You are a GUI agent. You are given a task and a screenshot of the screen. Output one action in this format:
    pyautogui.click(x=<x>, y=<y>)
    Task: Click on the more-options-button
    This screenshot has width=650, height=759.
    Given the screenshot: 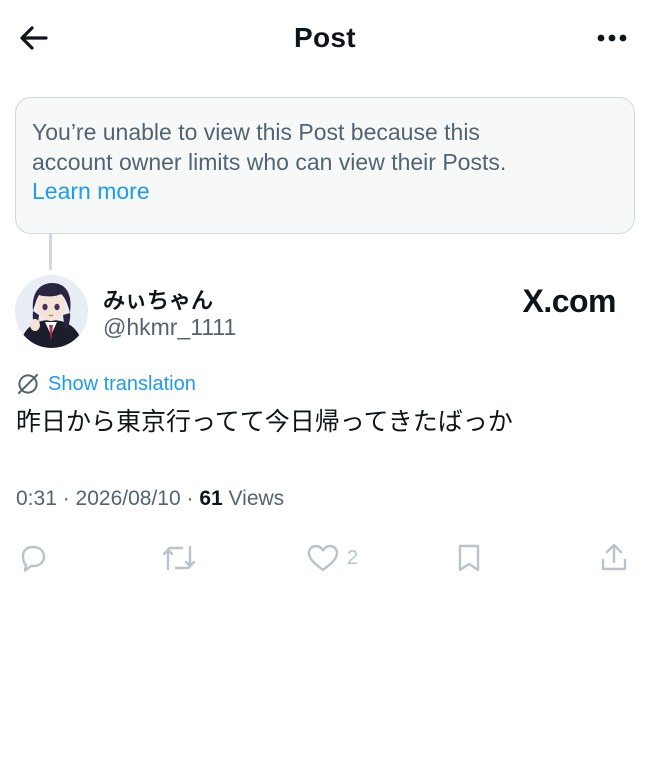 What is the action you would take?
    pyautogui.click(x=612, y=38)
    